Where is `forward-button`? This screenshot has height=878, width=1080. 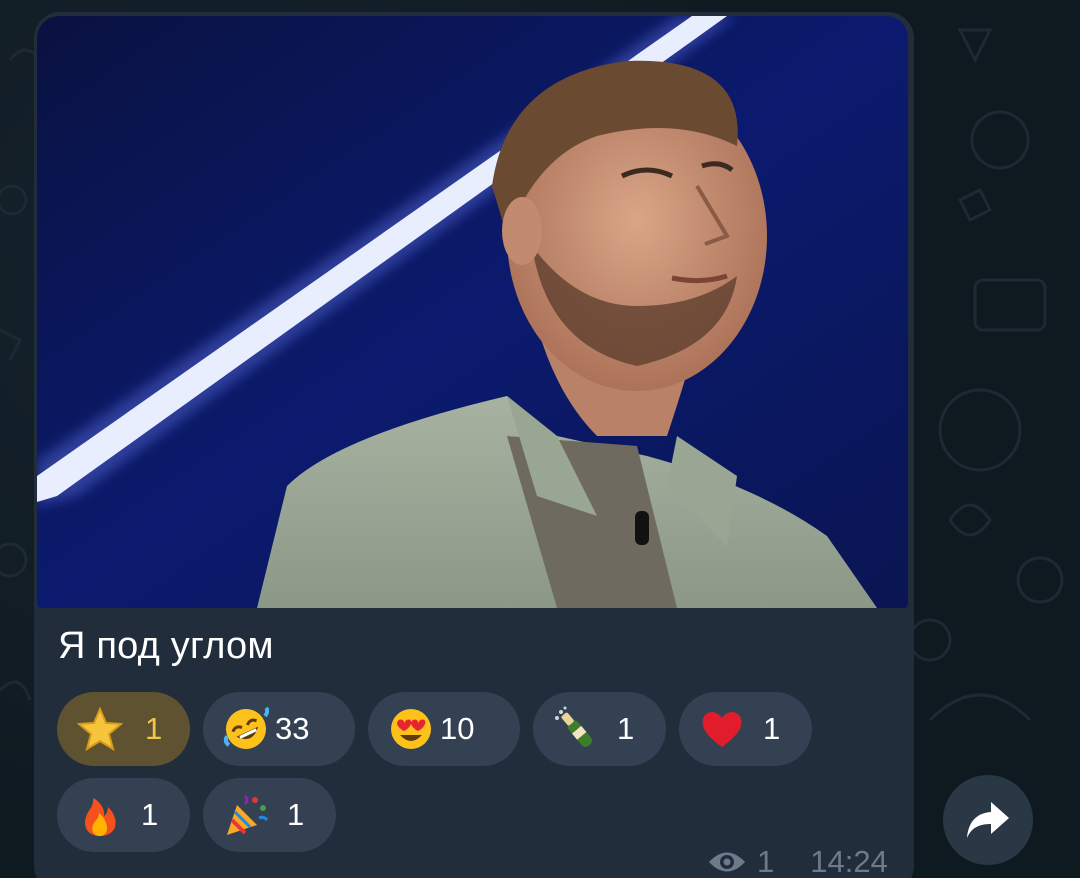
forward-button is located at coordinates (988, 820).